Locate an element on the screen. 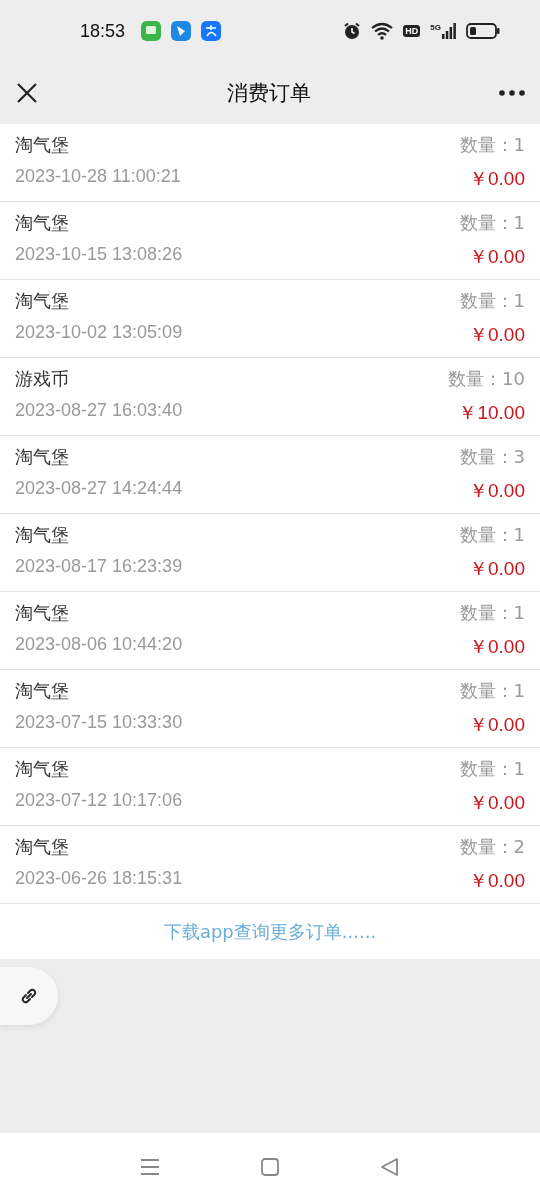 This screenshot has height=1200, width=540. quantity-text: 数量：2 is located at coordinates (492, 847).